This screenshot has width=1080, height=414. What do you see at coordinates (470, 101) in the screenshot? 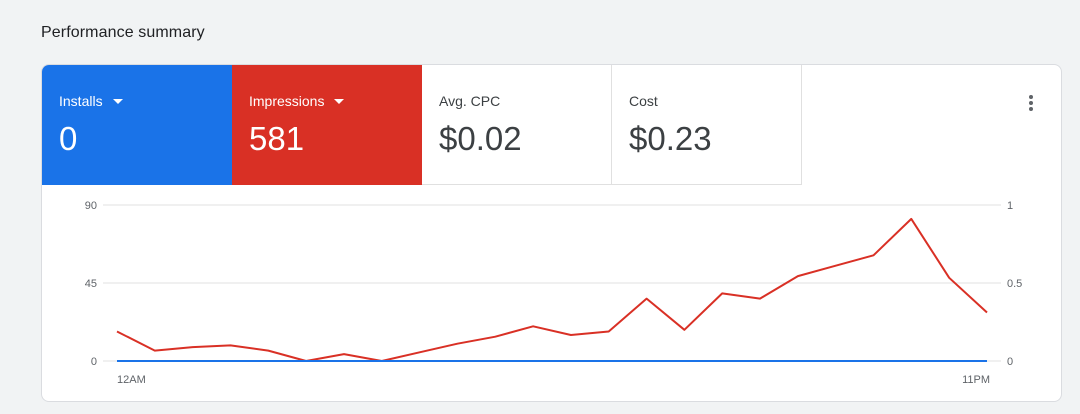
I see `metric-avg-cpc-label: Avg. CPC` at bounding box center [470, 101].